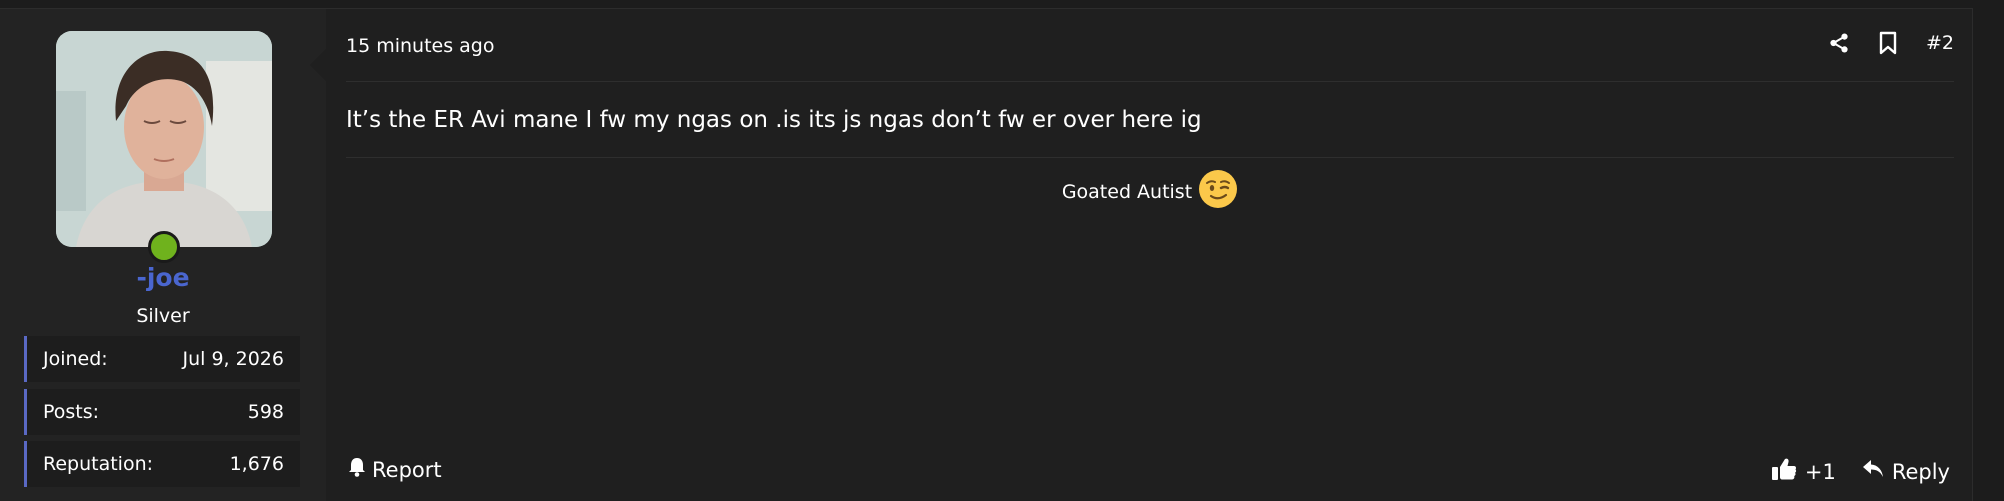 This screenshot has height=501, width=2004. Describe the element at coordinates (164, 139) in the screenshot. I see `avatar` at that location.